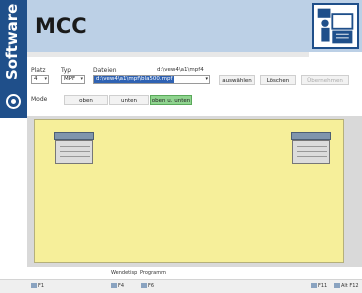  Describe the element at coordinates (70, 79) in the screenshot. I see `typ-value: MPF` at that location.